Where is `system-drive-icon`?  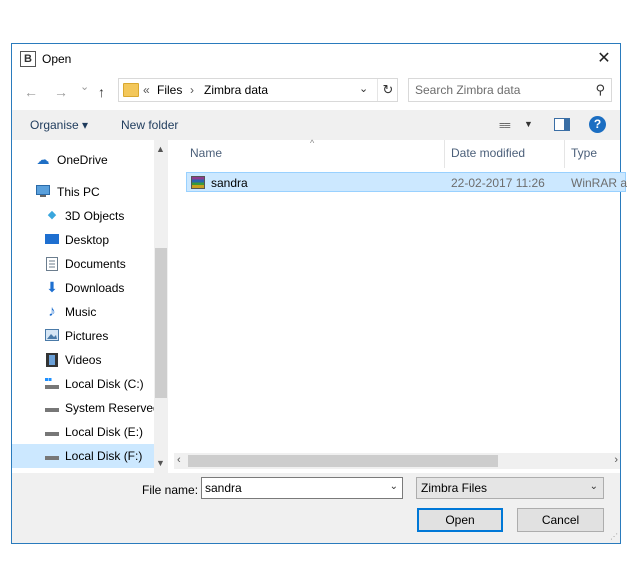 system-drive-icon is located at coordinates (52, 383).